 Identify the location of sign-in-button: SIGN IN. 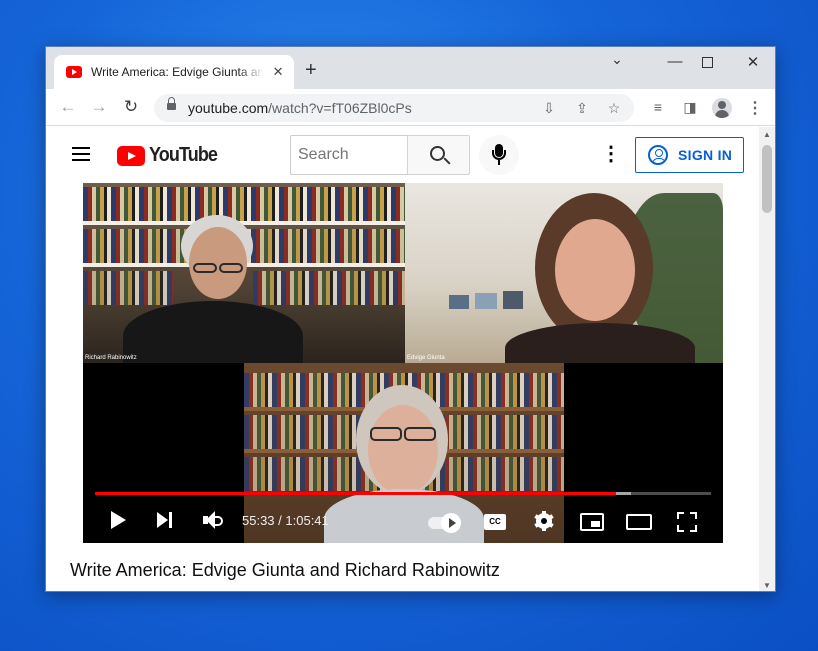
(689, 155).